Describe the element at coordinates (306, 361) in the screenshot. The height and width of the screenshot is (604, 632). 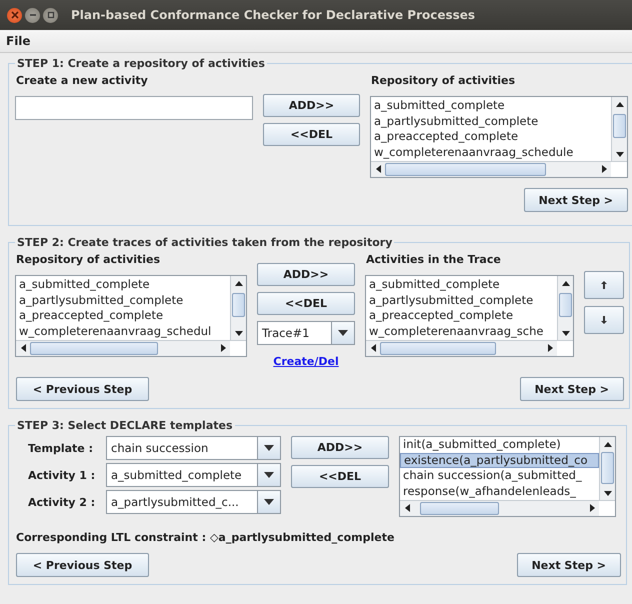
I see `create-delete-link: Create/Del` at that location.